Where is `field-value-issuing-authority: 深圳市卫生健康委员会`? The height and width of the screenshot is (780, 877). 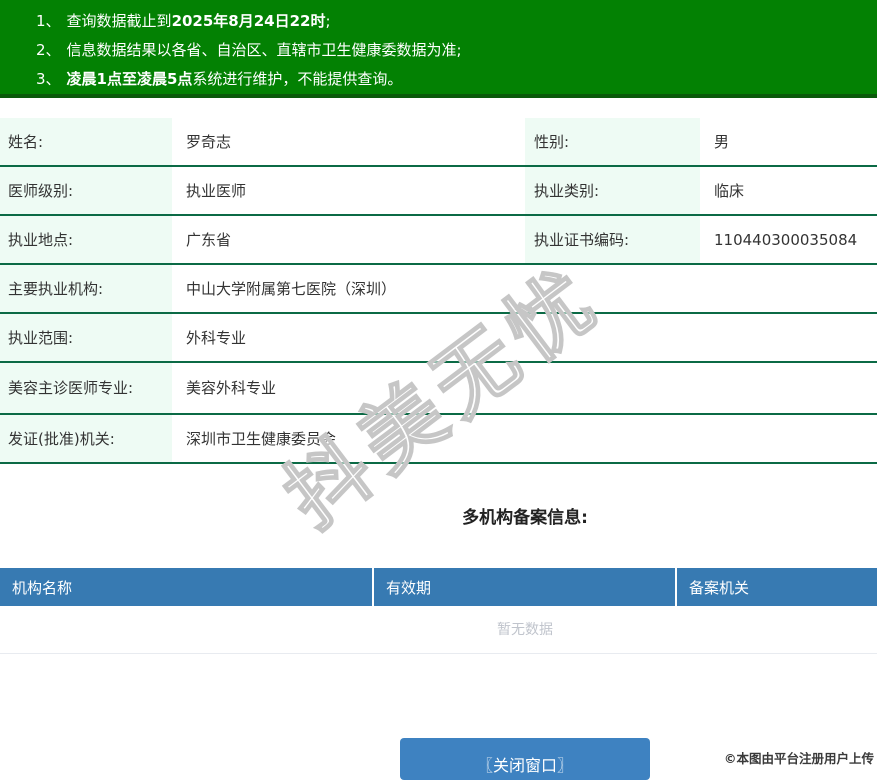 field-value-issuing-authority: 深圳市卫生健康委员会 is located at coordinates (261, 439).